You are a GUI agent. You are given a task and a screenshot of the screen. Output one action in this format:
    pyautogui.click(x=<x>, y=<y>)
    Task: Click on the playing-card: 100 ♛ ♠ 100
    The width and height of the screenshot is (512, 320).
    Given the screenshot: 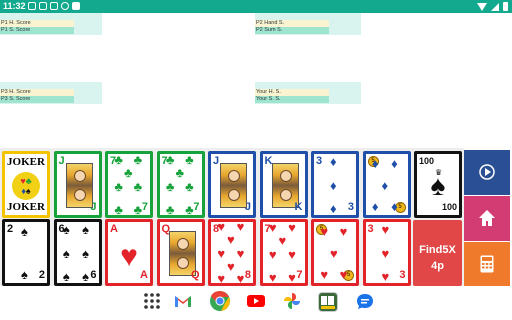 What is the action you would take?
    pyautogui.click(x=438, y=184)
    